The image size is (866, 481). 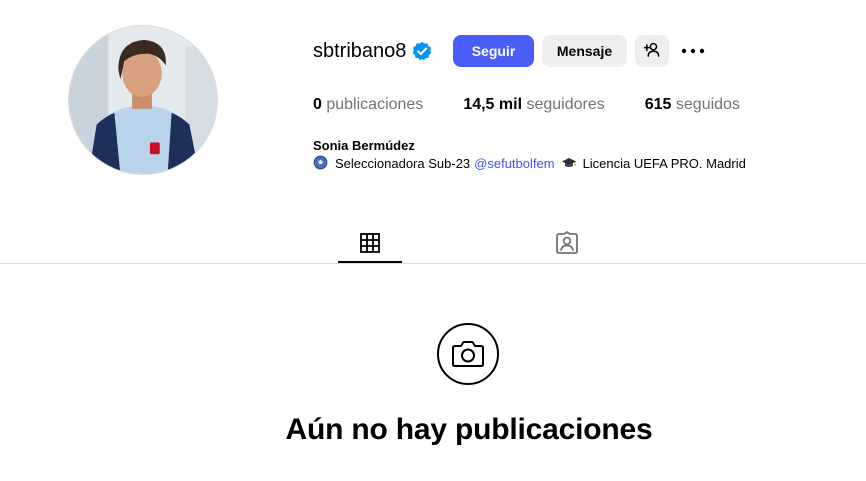 I want to click on followers-stat: 14,5 mil seguidores, so click(x=533, y=105).